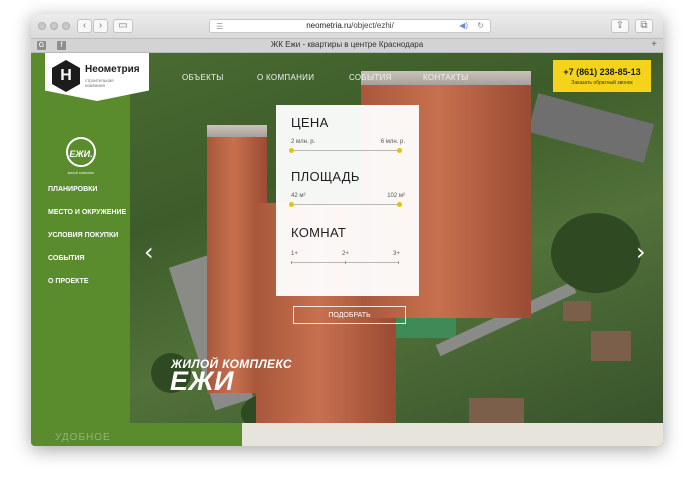 The width and height of the screenshot is (695, 492). Describe the element at coordinates (66, 76) in the screenshot. I see `logo-mark: H` at that location.